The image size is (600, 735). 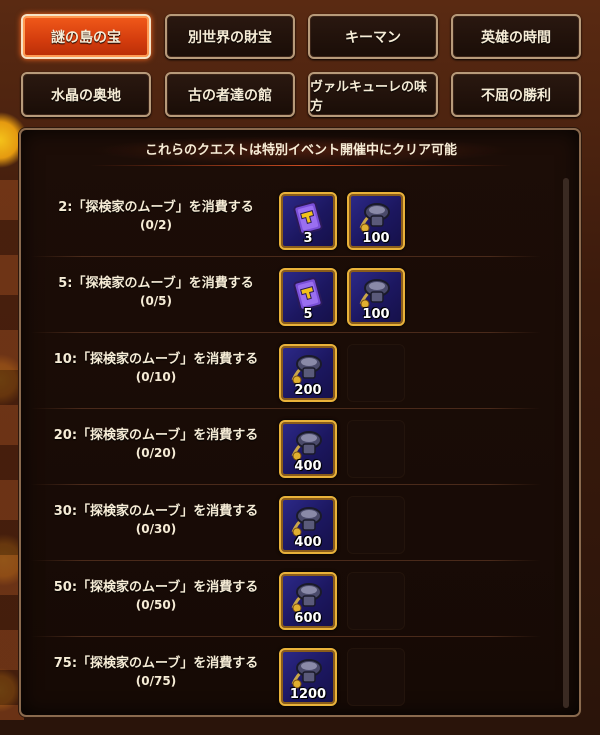 I want to click on tab-indomitable-victory: 不屈の勝利, so click(x=516, y=94).